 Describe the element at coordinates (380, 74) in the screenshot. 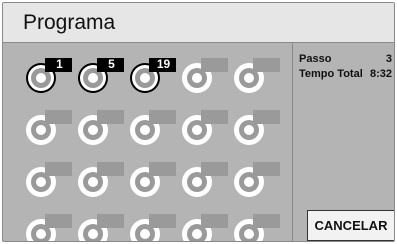

I see `total-time-value: 8:32` at that location.